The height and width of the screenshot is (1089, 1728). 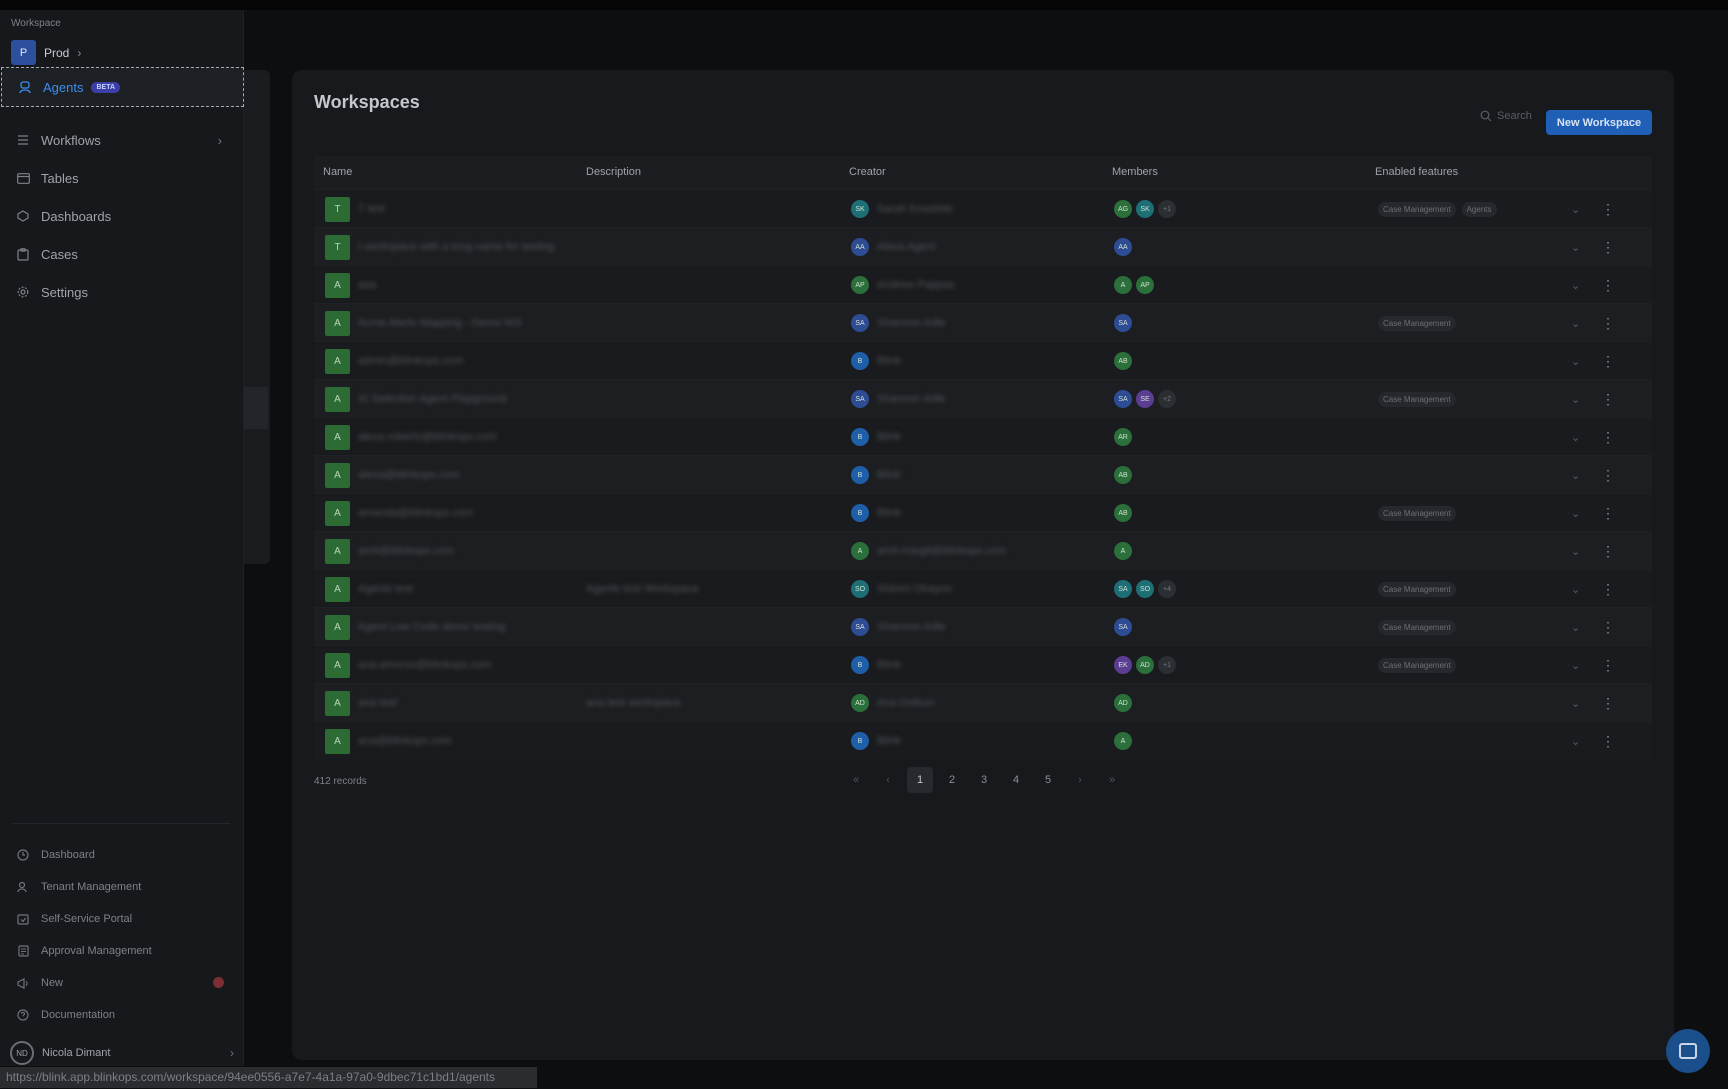 I want to click on workspace-switcher: P Prod ›, so click(x=46, y=52).